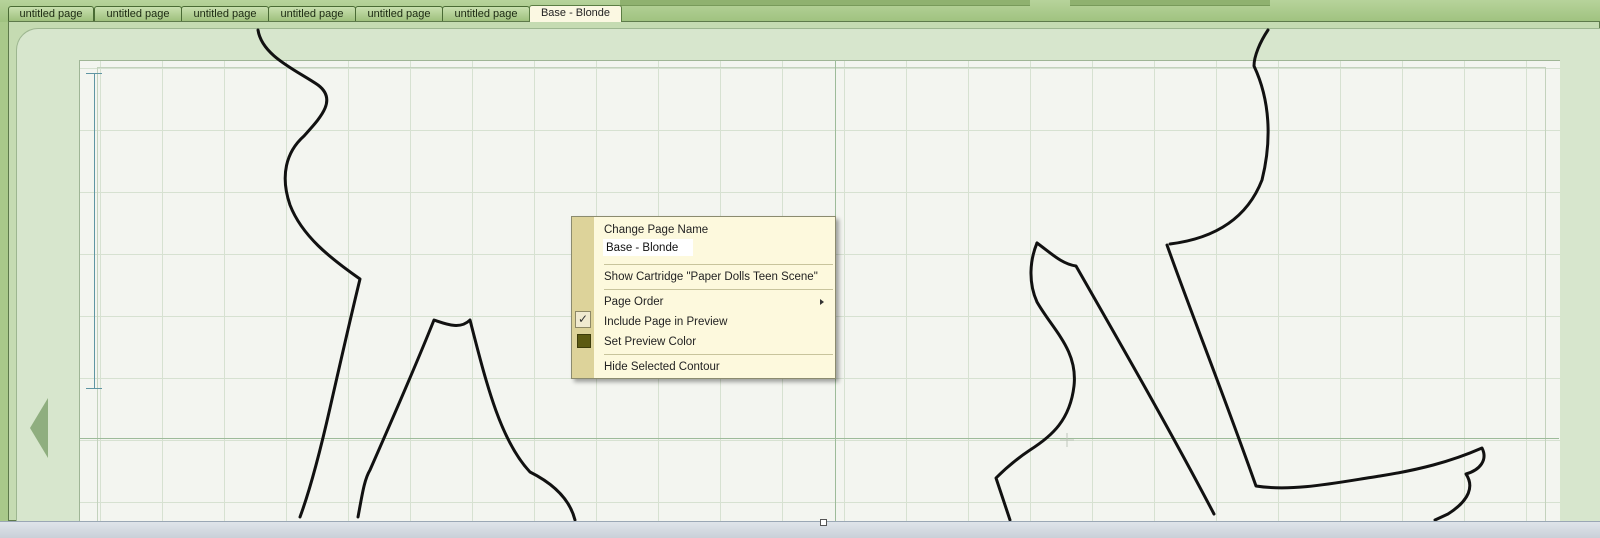 Image resolution: width=1600 pixels, height=538 pixels. What do you see at coordinates (648, 247) in the screenshot?
I see `page-name-field` at bounding box center [648, 247].